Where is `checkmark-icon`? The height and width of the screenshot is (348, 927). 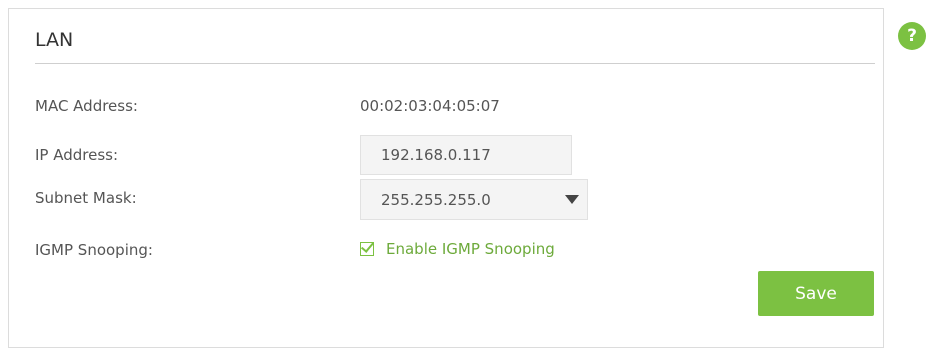 checkmark-icon is located at coordinates (367, 246).